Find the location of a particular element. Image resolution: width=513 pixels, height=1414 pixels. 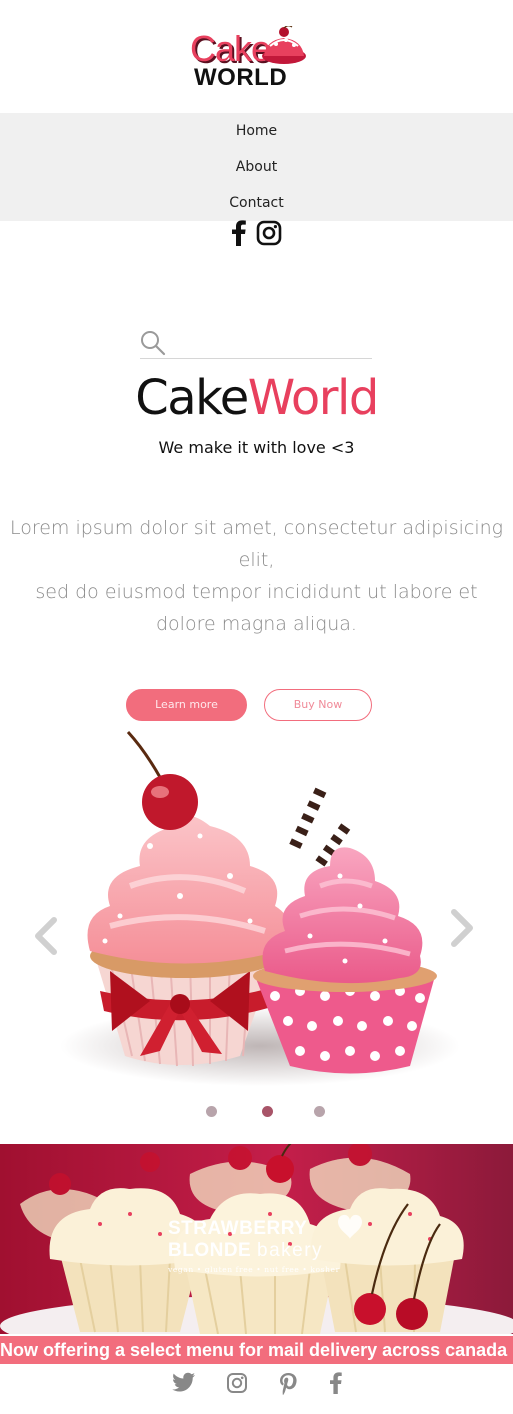

banner-subtitle: vegan • gluten free • nut free • kosher is located at coordinates (254, 1269).